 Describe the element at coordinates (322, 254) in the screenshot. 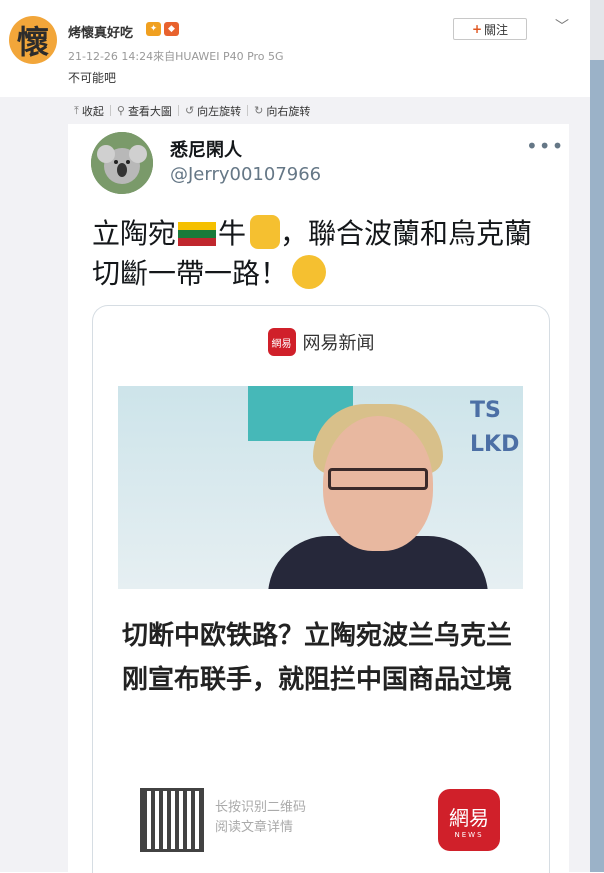

I see `tweet-text: 立陶宛牛，聯合波蘭和烏克蘭切斷一帶一路！` at that location.